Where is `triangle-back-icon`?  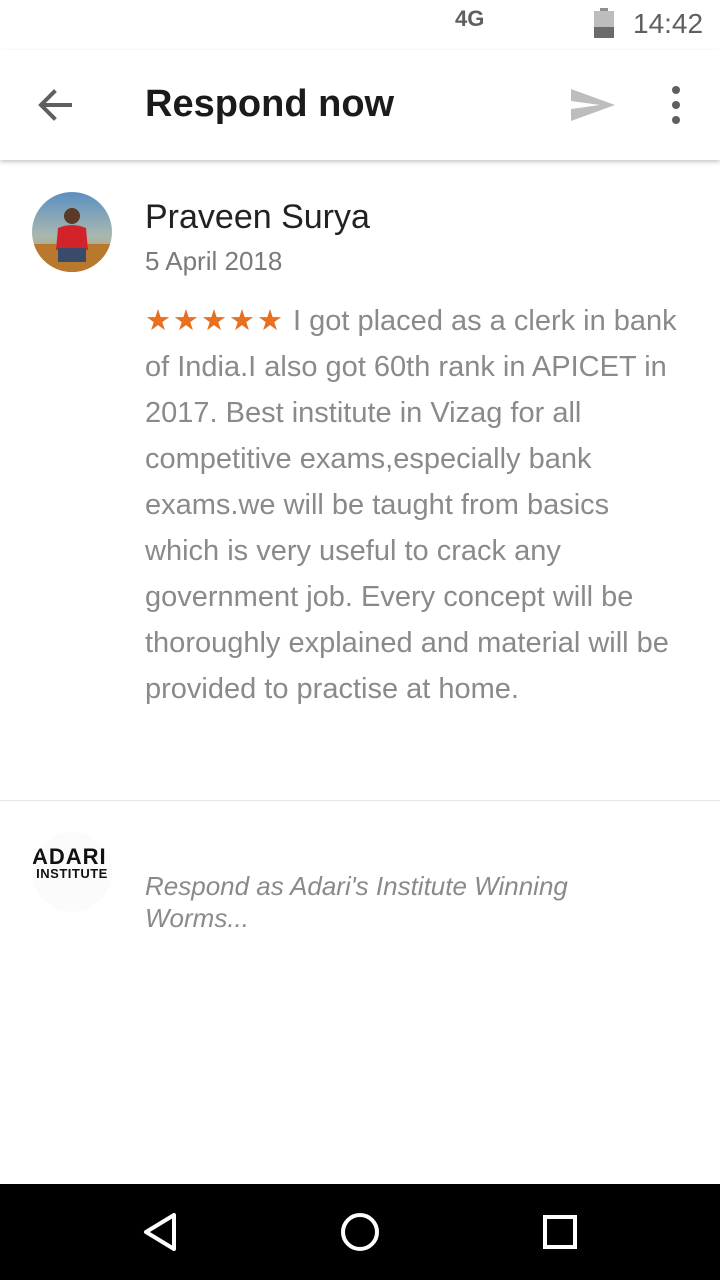 triangle-back-icon is located at coordinates (160, 1232).